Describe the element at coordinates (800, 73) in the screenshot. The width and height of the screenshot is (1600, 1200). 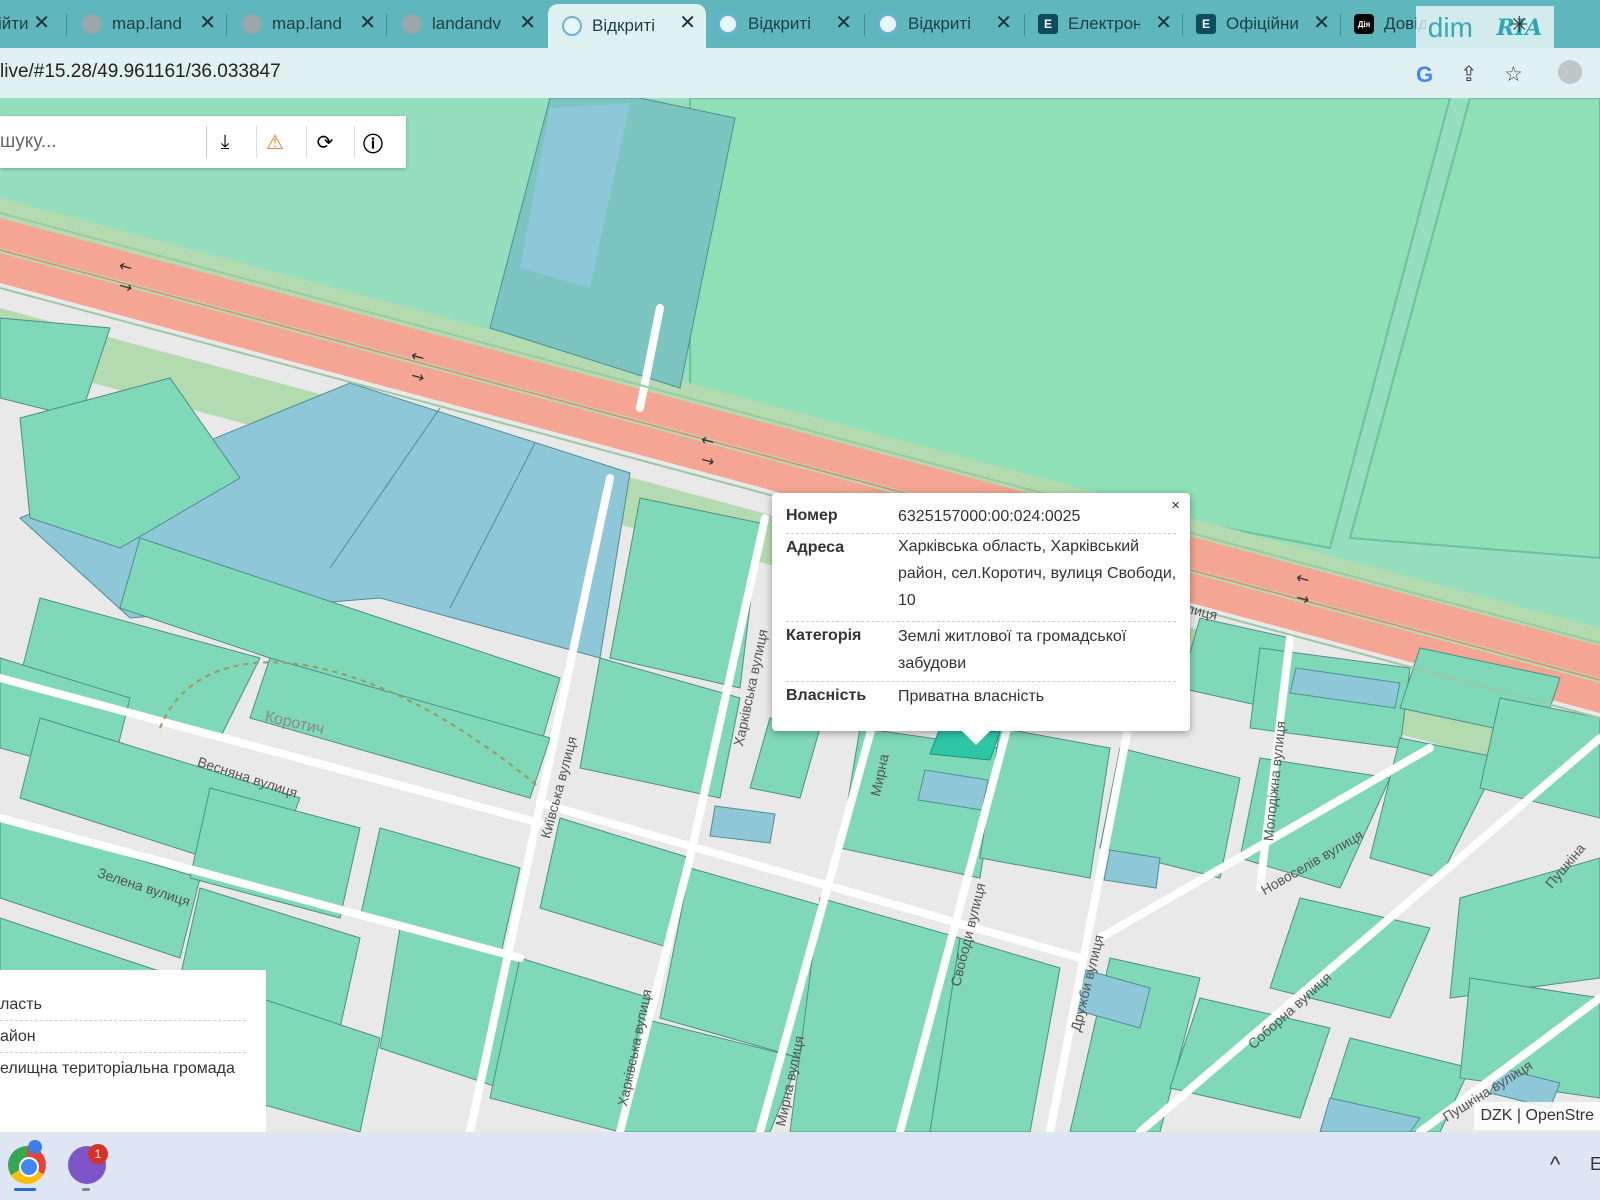
I see `address-bar: live/#15.28/49.961161/36.033847 G ⇪ ☆` at that location.